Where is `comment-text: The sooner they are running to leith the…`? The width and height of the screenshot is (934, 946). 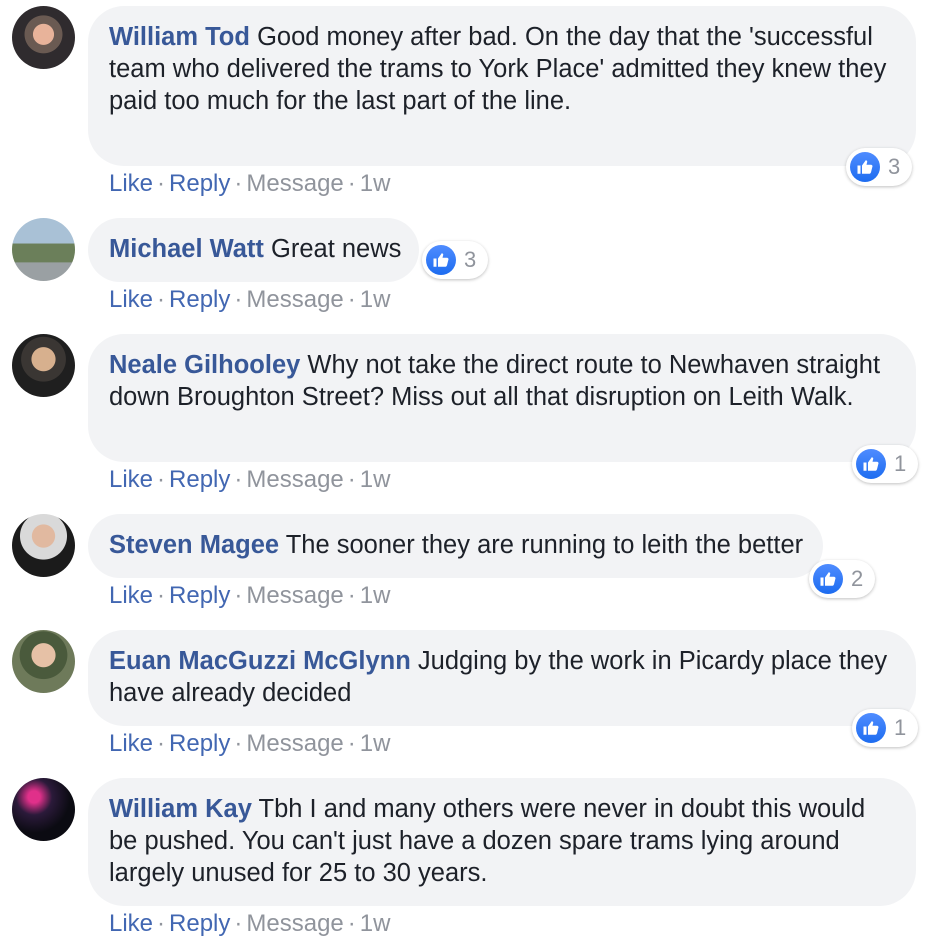
comment-text: The sooner they are running to leith the… is located at coordinates (544, 545).